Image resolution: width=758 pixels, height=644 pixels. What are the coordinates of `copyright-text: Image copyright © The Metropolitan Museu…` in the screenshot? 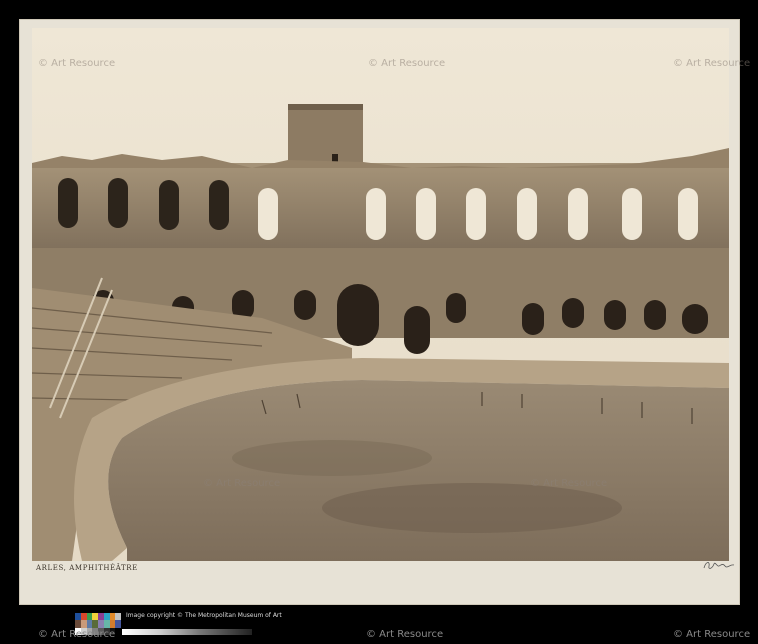 It's located at (204, 615).